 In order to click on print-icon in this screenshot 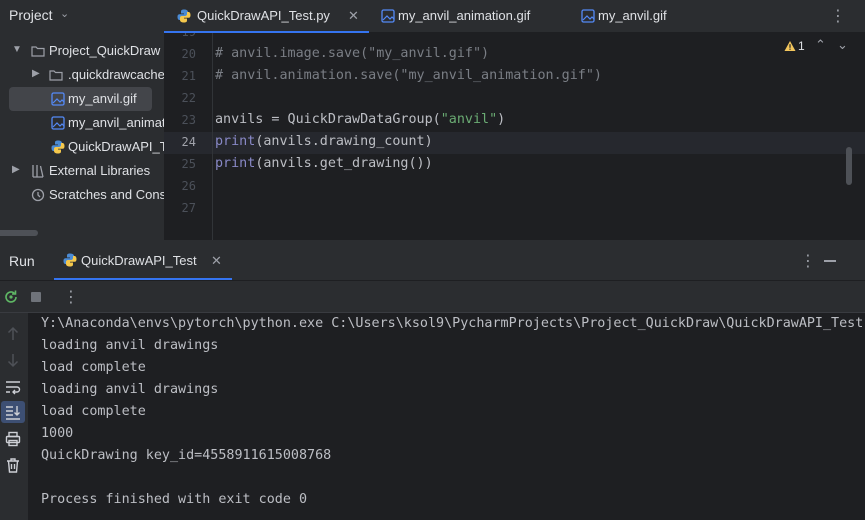, I will do `click(13, 439)`.